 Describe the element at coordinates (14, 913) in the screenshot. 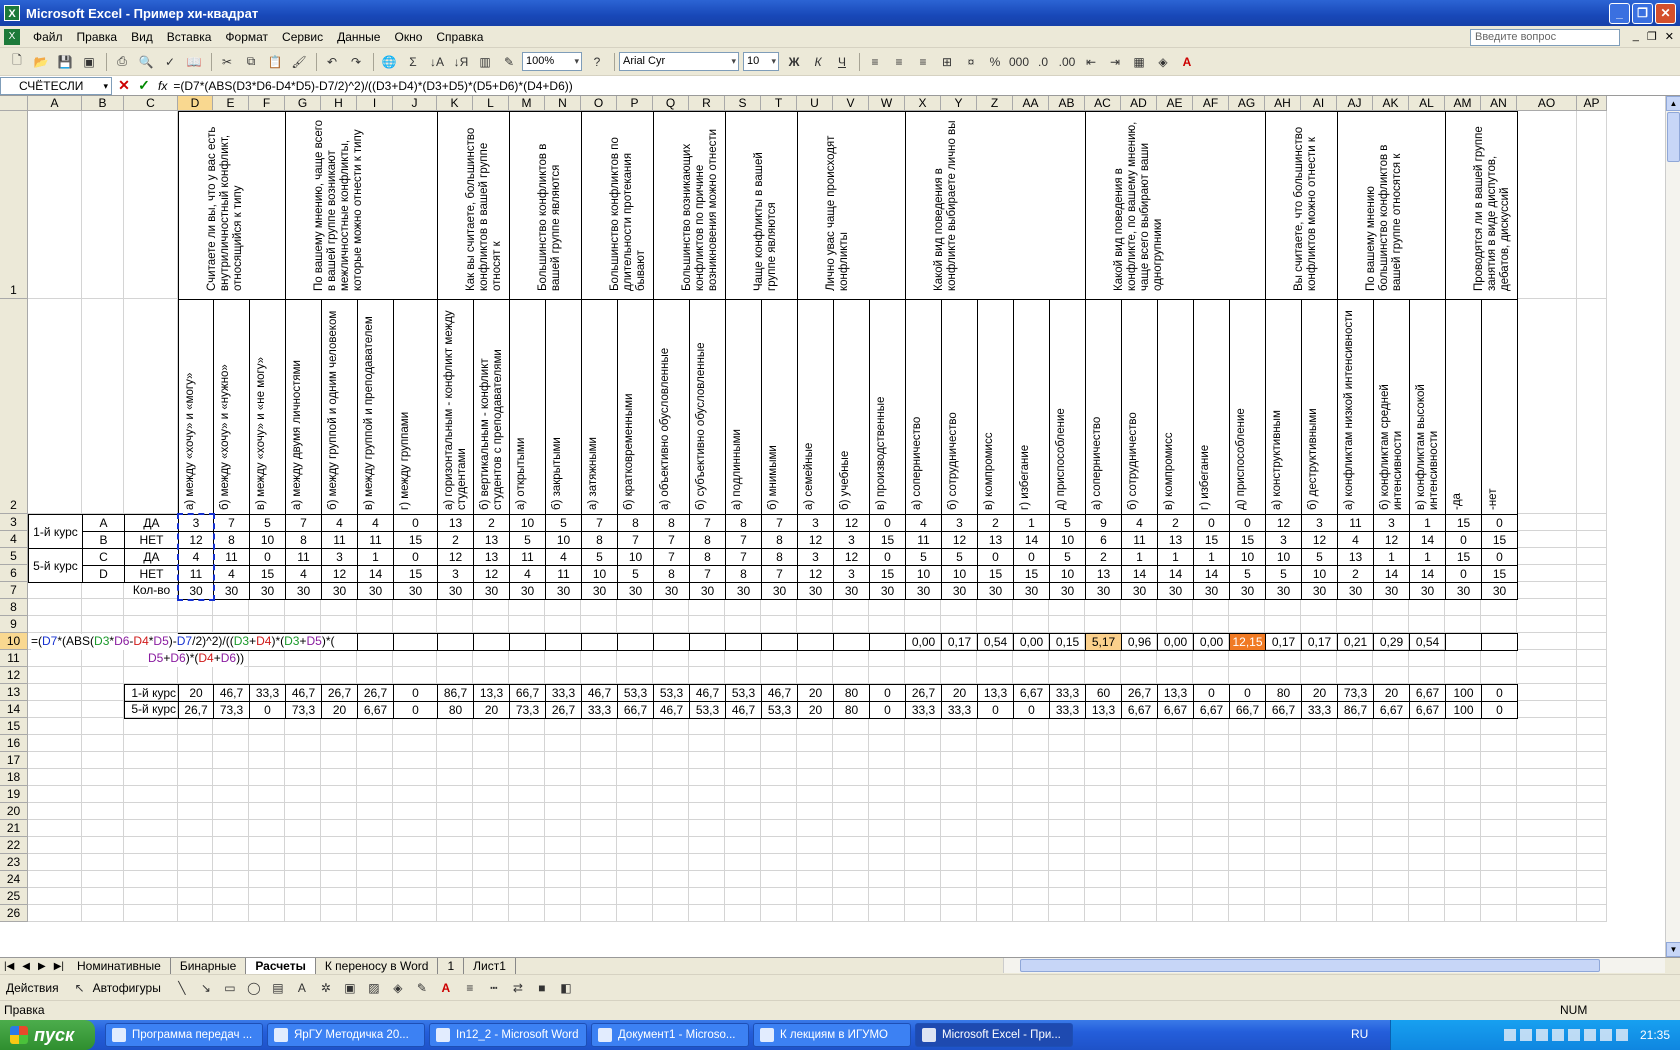

I see `row-header: 26` at that location.